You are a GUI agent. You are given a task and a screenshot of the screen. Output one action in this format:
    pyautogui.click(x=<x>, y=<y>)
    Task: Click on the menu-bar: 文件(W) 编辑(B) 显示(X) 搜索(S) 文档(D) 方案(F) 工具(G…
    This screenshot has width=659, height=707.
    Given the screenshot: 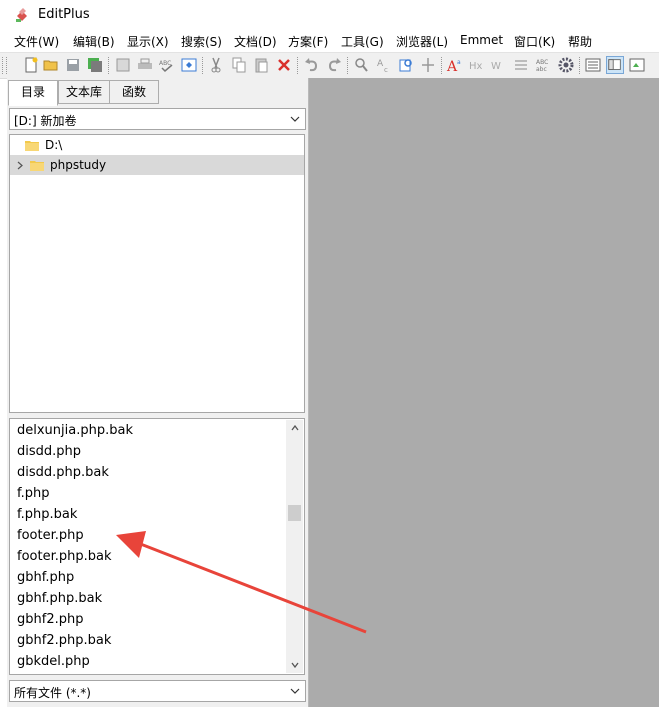 What is the action you would take?
    pyautogui.click(x=329, y=40)
    